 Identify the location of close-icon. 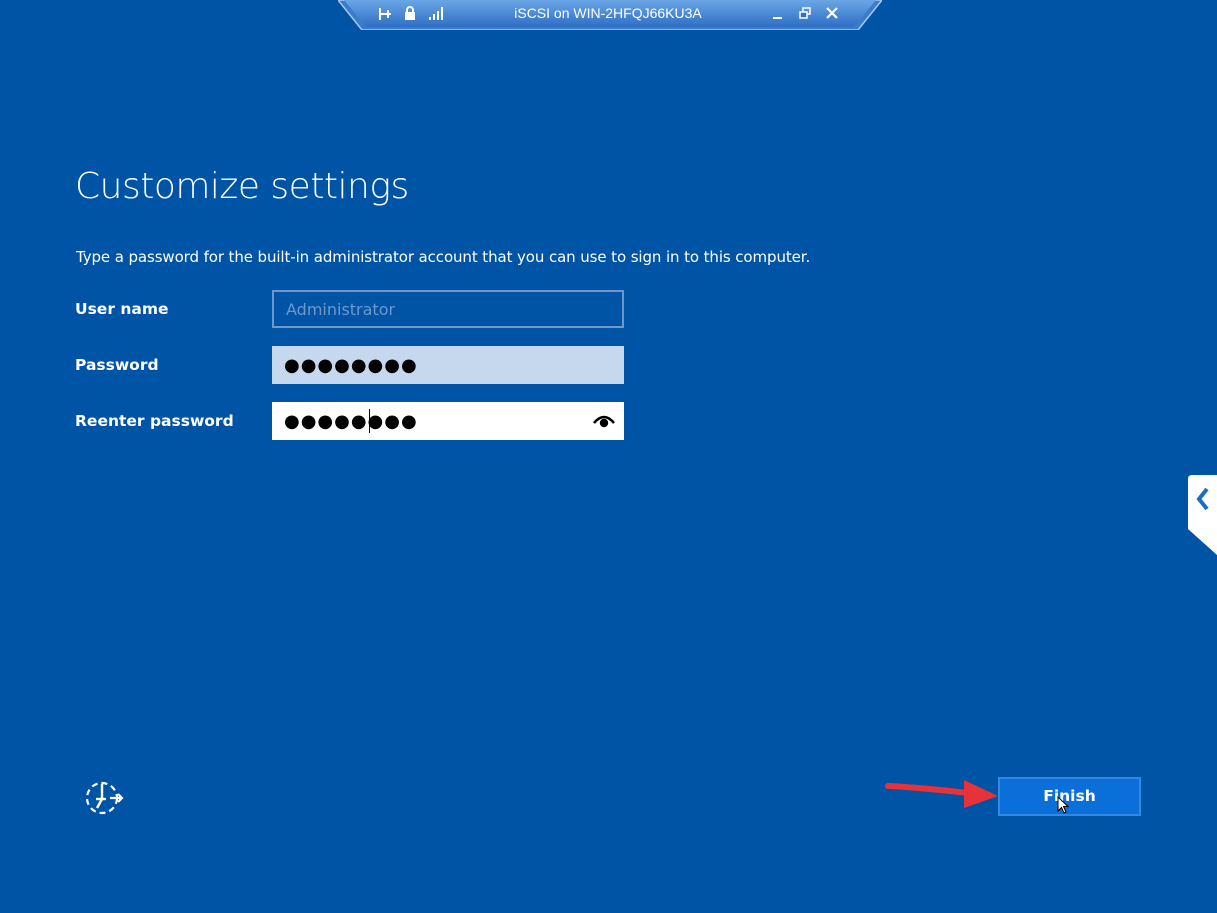
(832, 13).